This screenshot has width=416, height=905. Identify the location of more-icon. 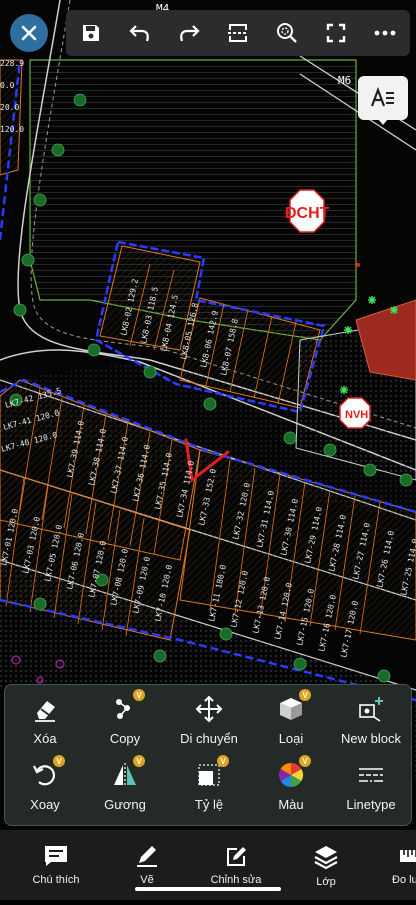
(385, 33).